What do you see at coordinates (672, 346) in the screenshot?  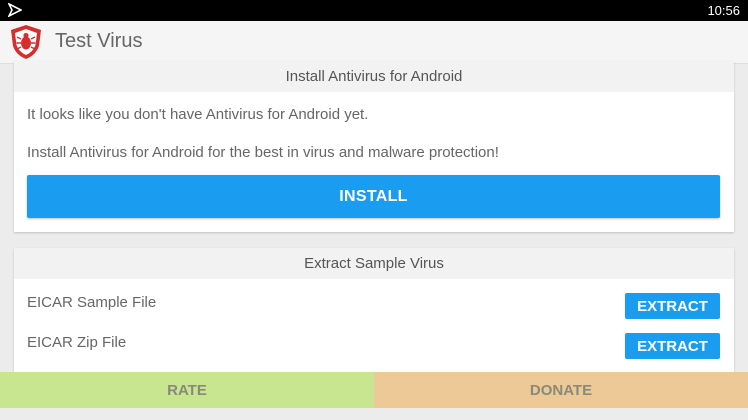 I see `extract-zip-file-button: EXTRACT` at bounding box center [672, 346].